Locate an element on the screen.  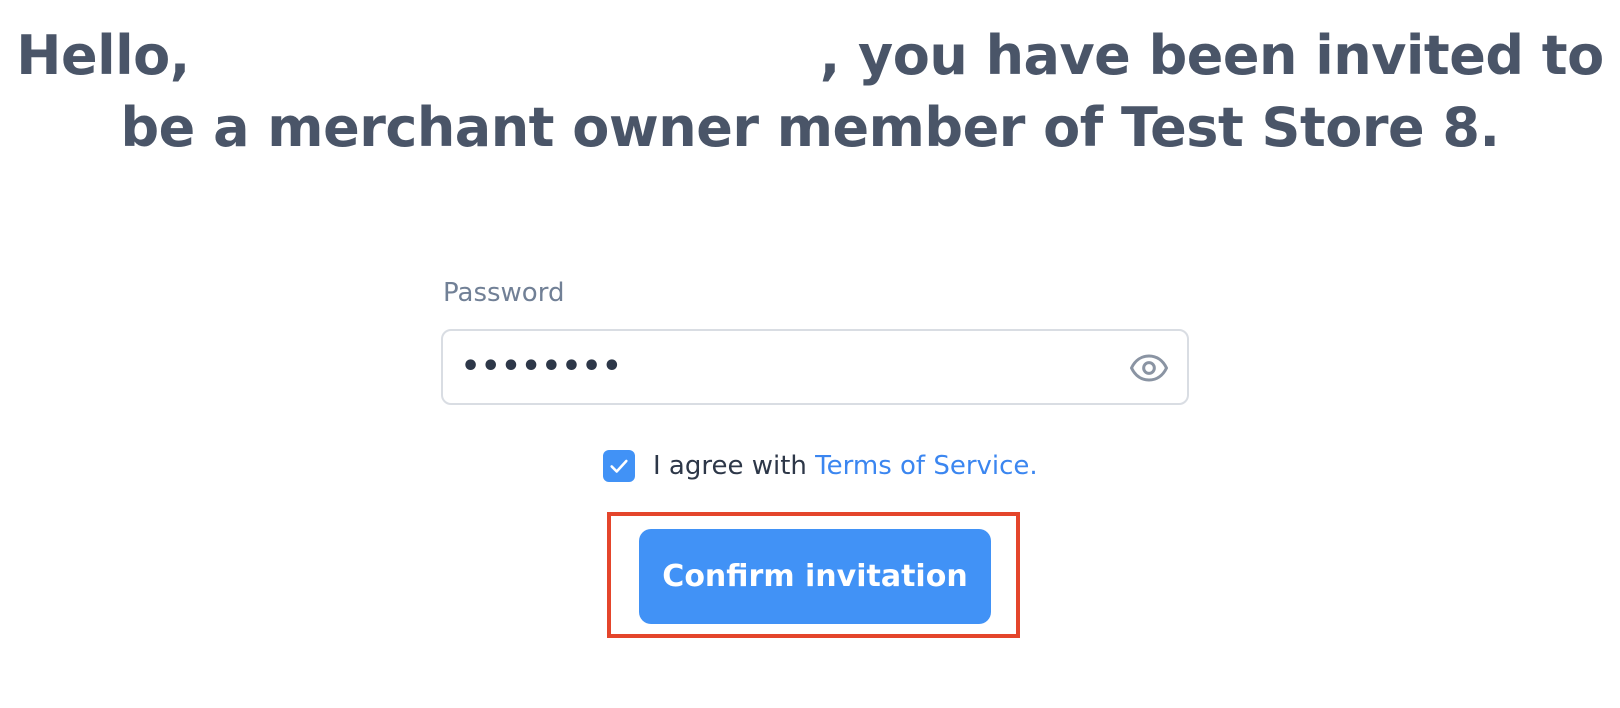
invitee-name-blank is located at coordinates (505, 69).